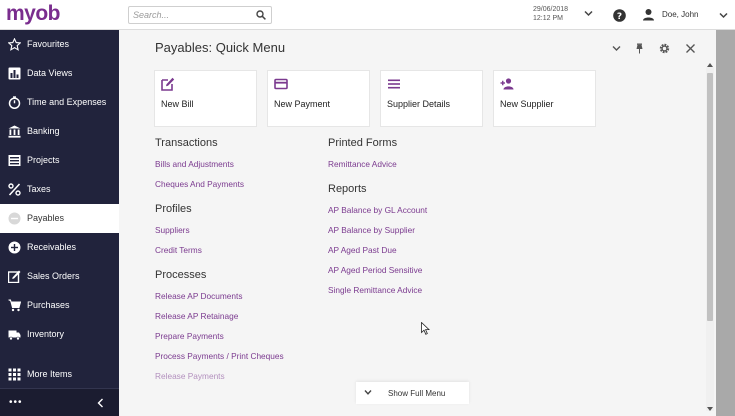 Image resolution: width=735 pixels, height=416 pixels. What do you see at coordinates (100, 403) in the screenshot?
I see `chevron-left-icon` at bounding box center [100, 403].